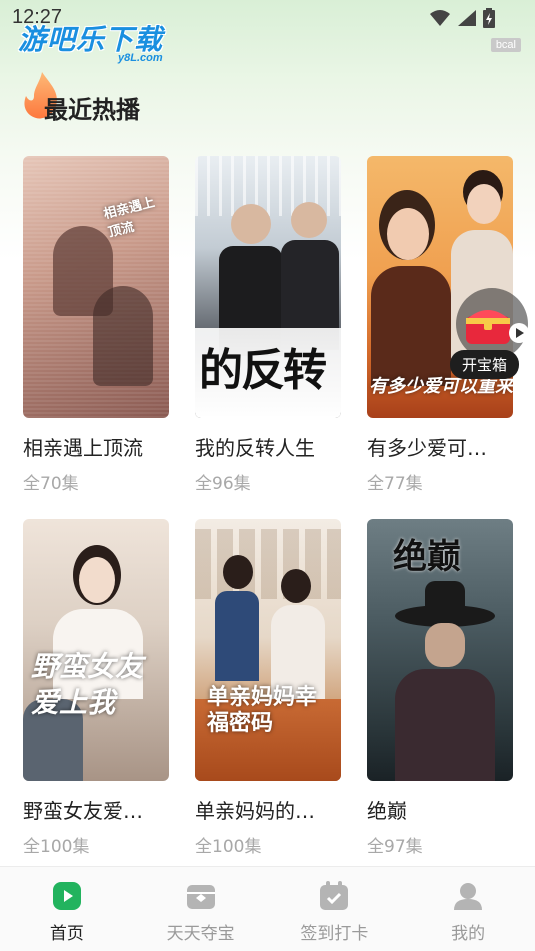  What do you see at coordinates (262, 710) in the screenshot?
I see `poster-text: 单亲妈妈幸福密码` at bounding box center [262, 710].